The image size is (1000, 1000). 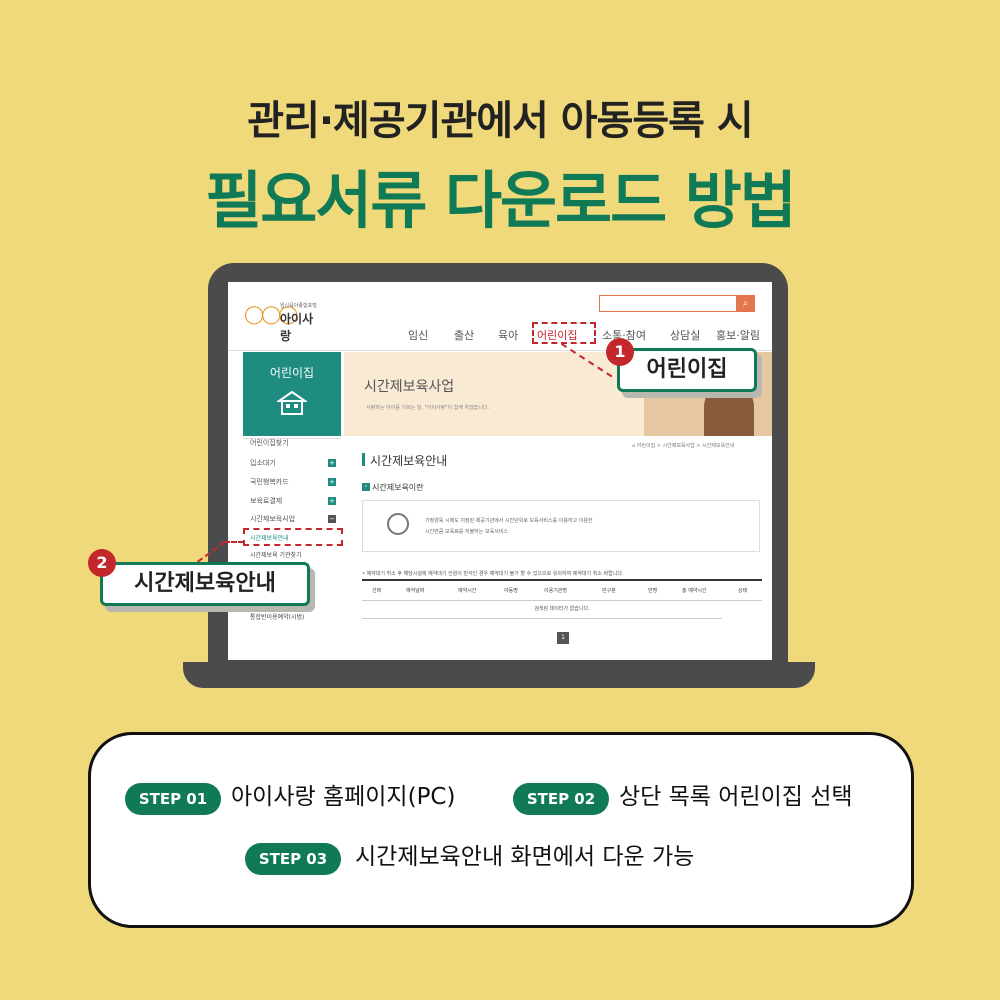 I want to click on step-number-badge: 2, so click(x=102, y=563).